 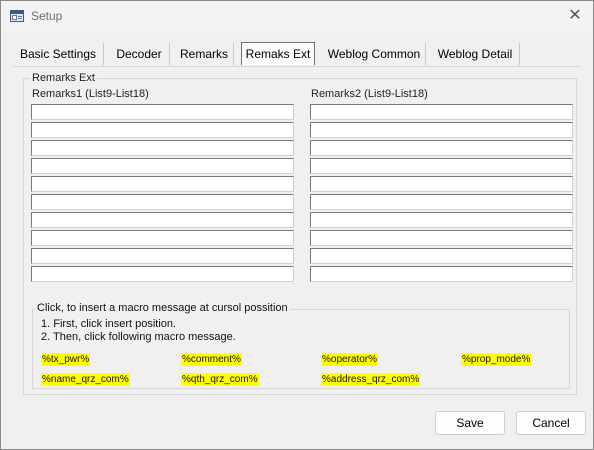 I want to click on window-title: Setup, so click(x=47, y=16).